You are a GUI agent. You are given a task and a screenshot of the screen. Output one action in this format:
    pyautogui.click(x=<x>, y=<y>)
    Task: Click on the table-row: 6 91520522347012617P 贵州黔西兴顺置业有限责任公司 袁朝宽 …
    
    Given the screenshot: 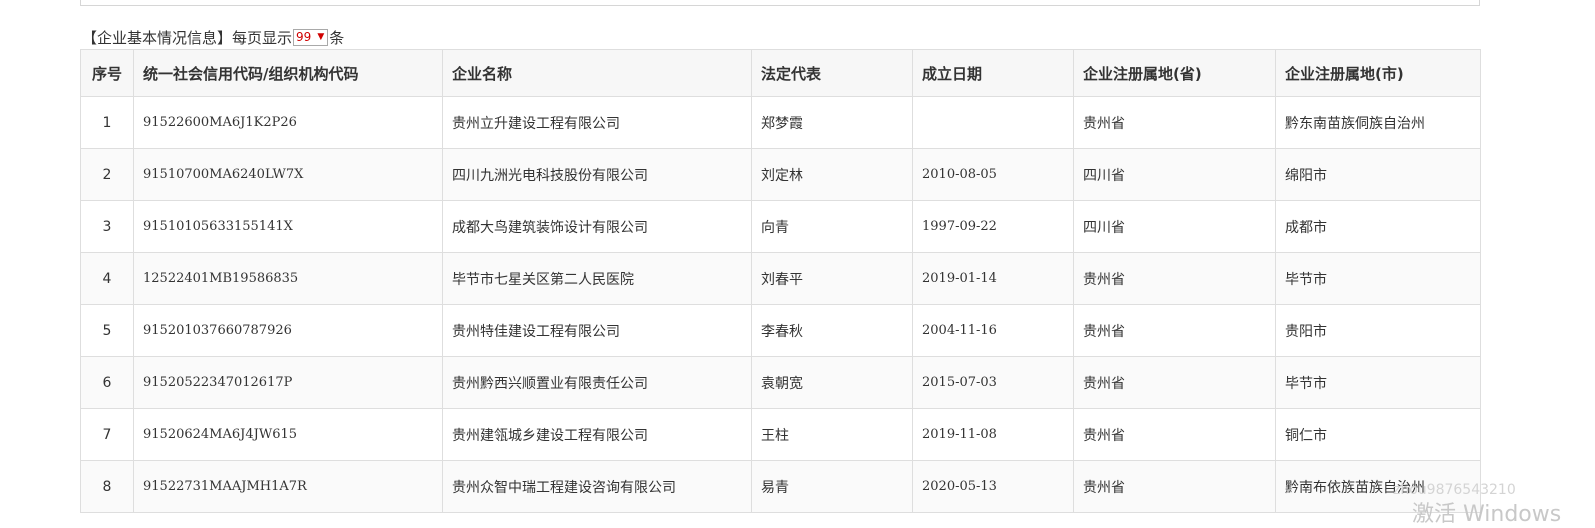 What is the action you would take?
    pyautogui.click(x=780, y=382)
    